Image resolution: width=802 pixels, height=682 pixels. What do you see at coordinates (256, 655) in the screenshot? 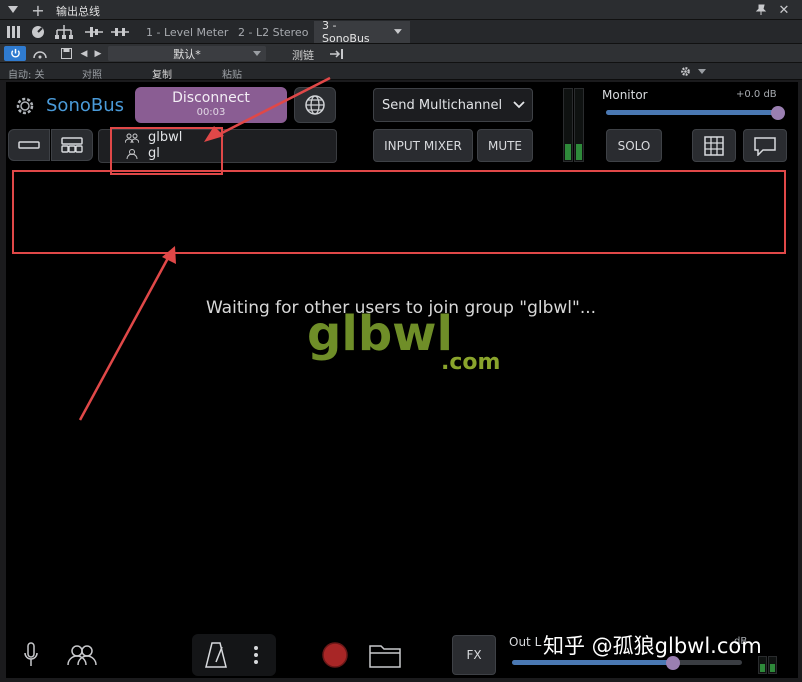
I see `more-options-icon` at bounding box center [256, 655].